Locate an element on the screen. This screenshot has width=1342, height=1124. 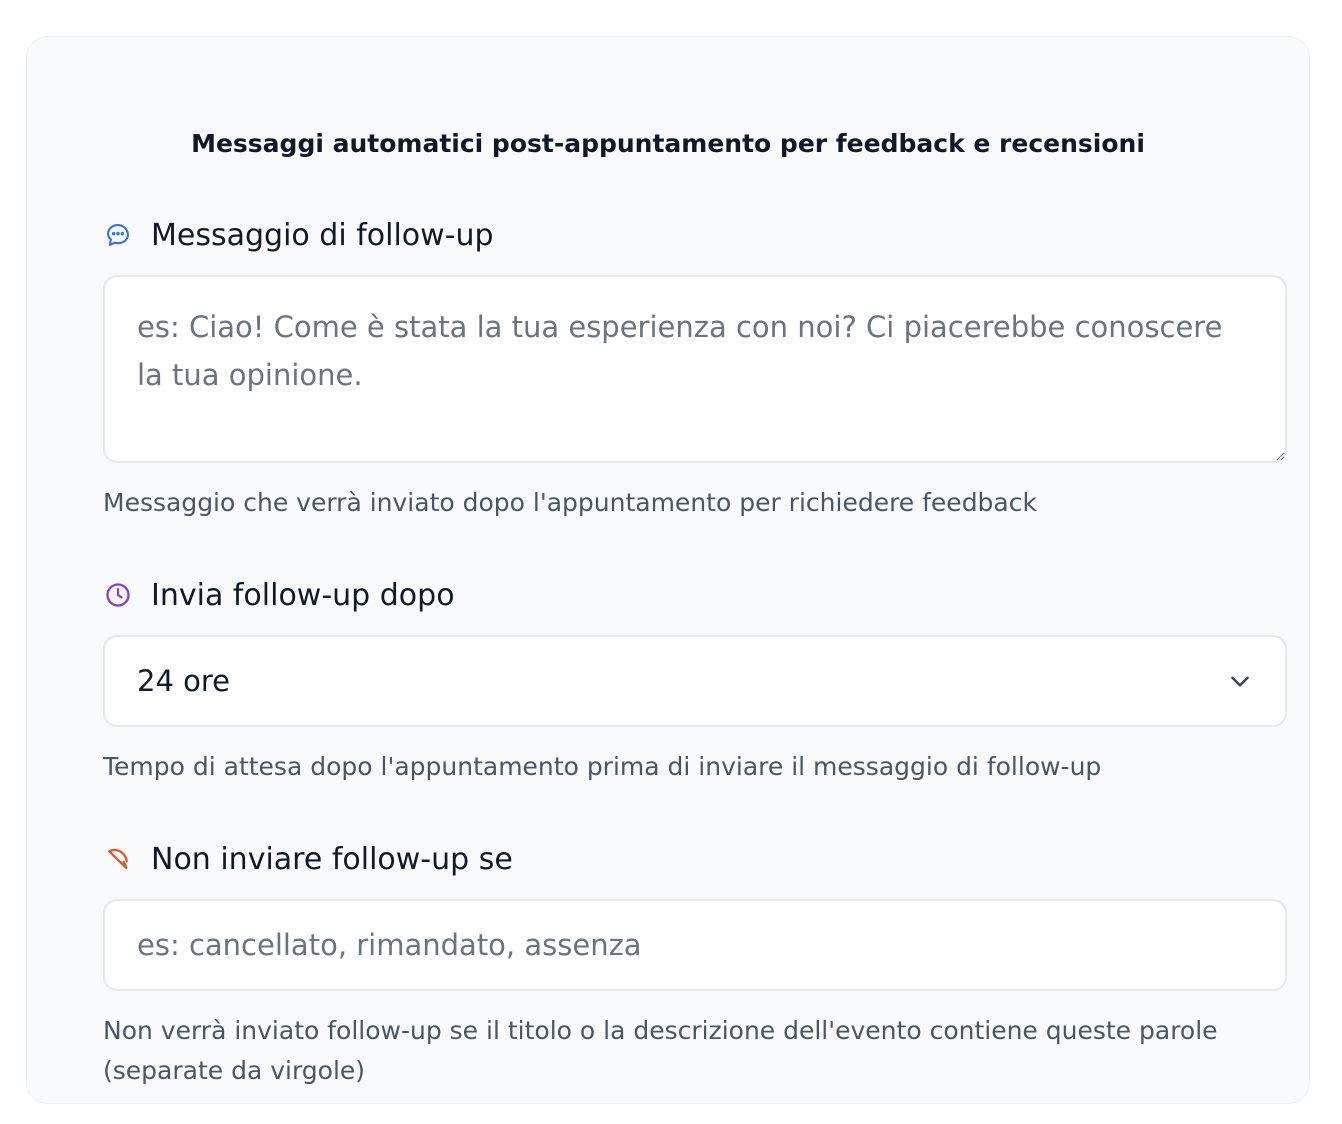
clock-icon is located at coordinates (118, 595).